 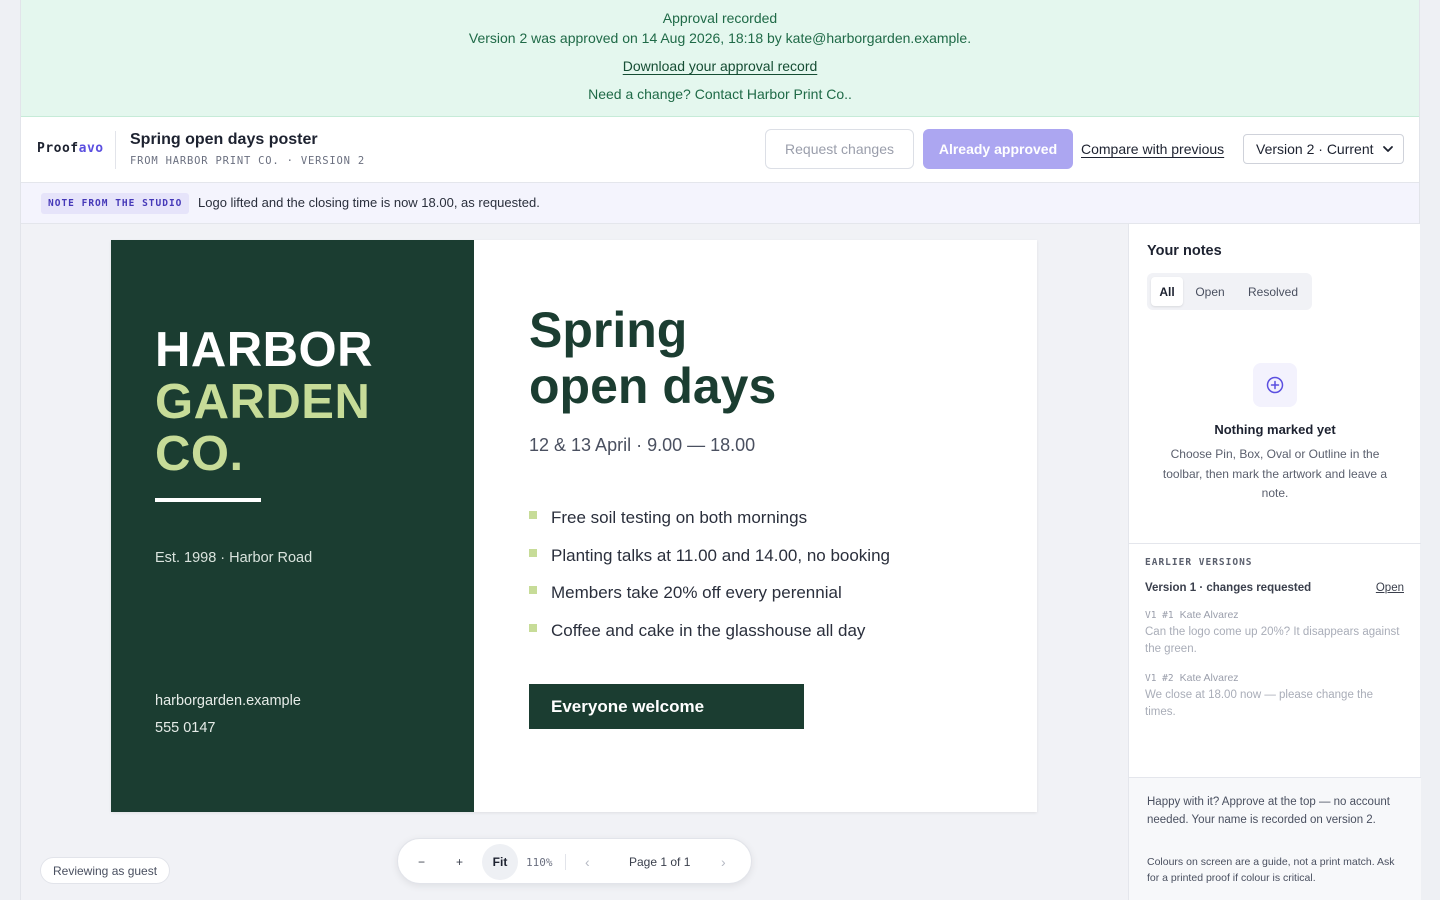 I want to click on fit-button: Fit, so click(x=500, y=862).